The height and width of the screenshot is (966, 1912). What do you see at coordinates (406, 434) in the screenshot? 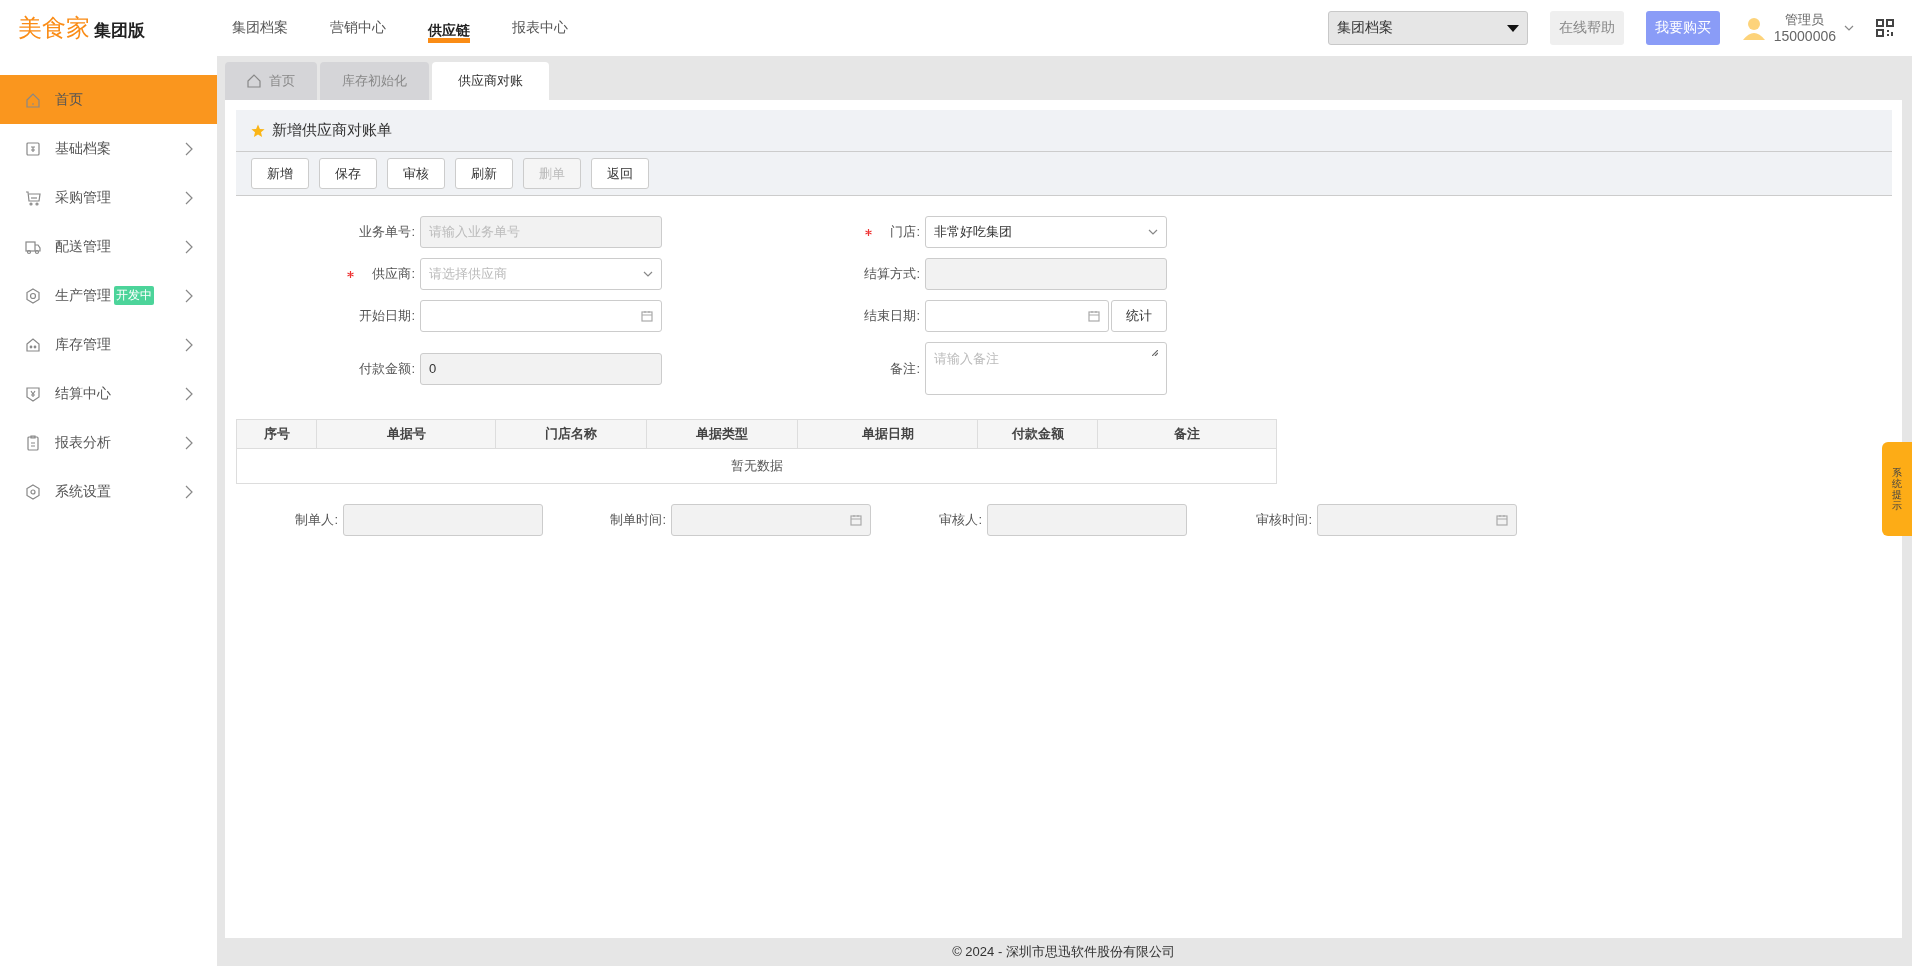
I see `column-header: 单据号` at bounding box center [406, 434].